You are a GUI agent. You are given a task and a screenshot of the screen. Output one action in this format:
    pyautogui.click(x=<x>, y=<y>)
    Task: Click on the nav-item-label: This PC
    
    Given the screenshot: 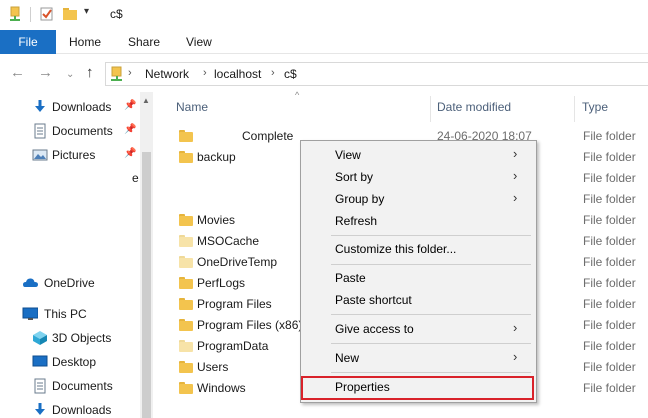 What is the action you would take?
    pyautogui.click(x=65, y=314)
    